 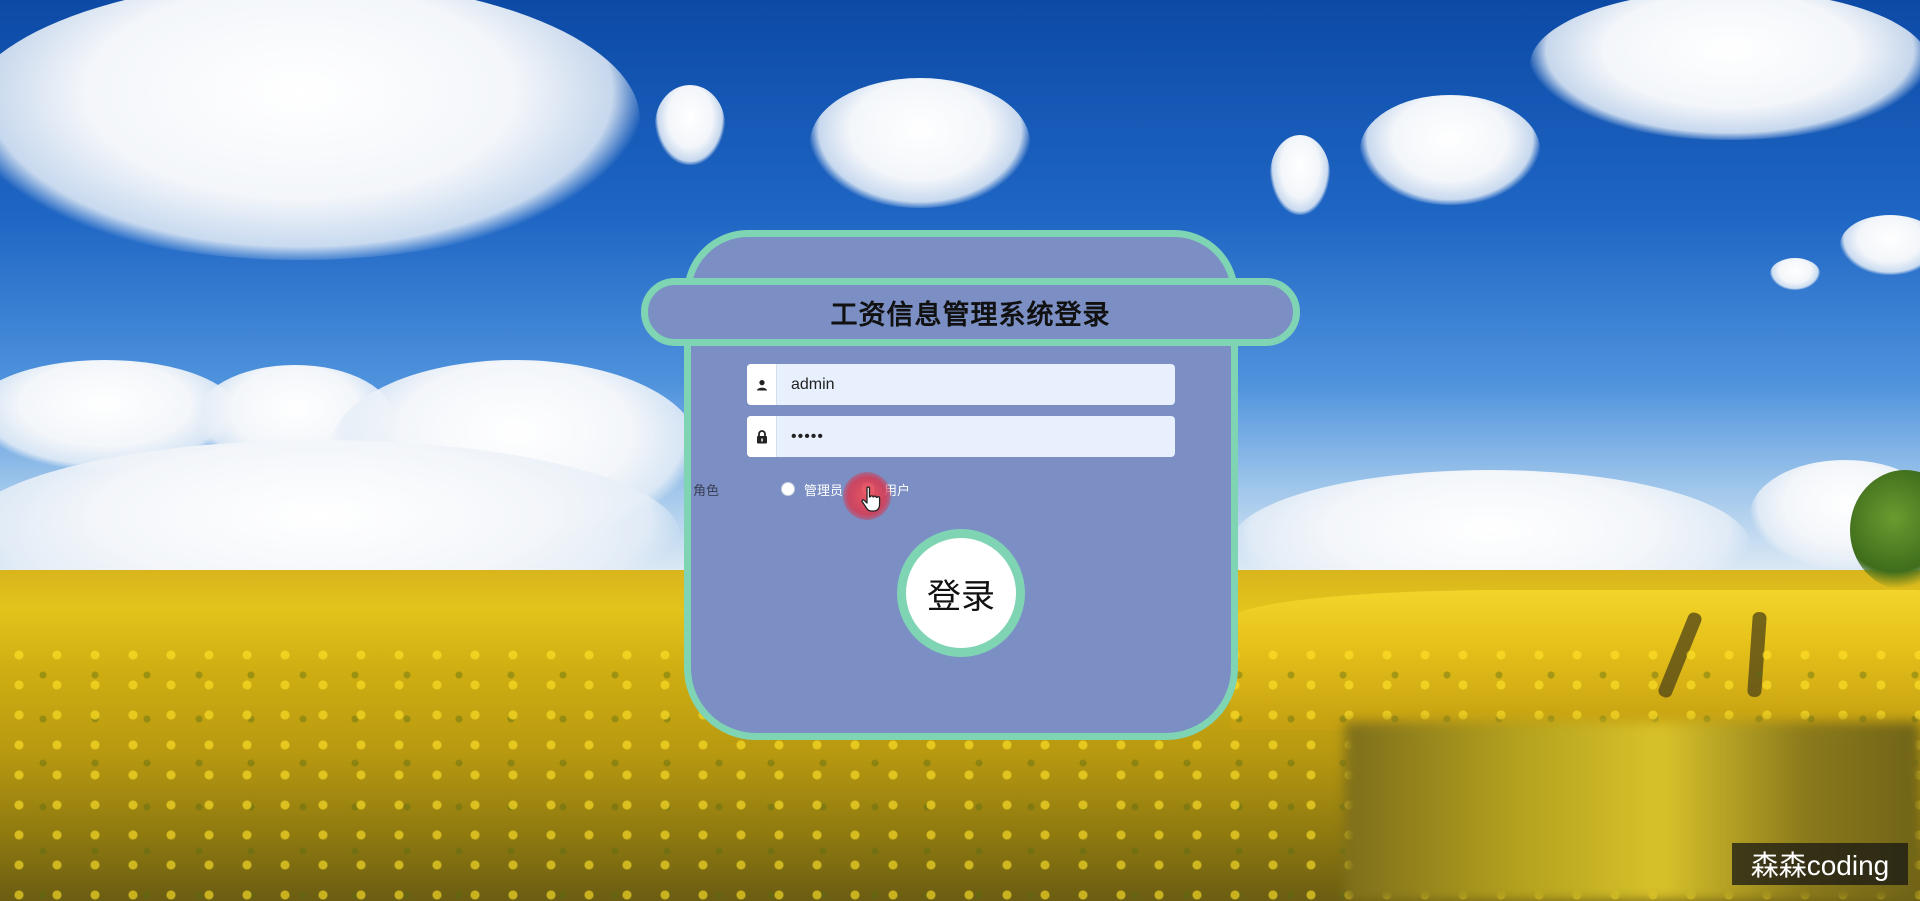 I want to click on lock-icon, so click(x=762, y=436).